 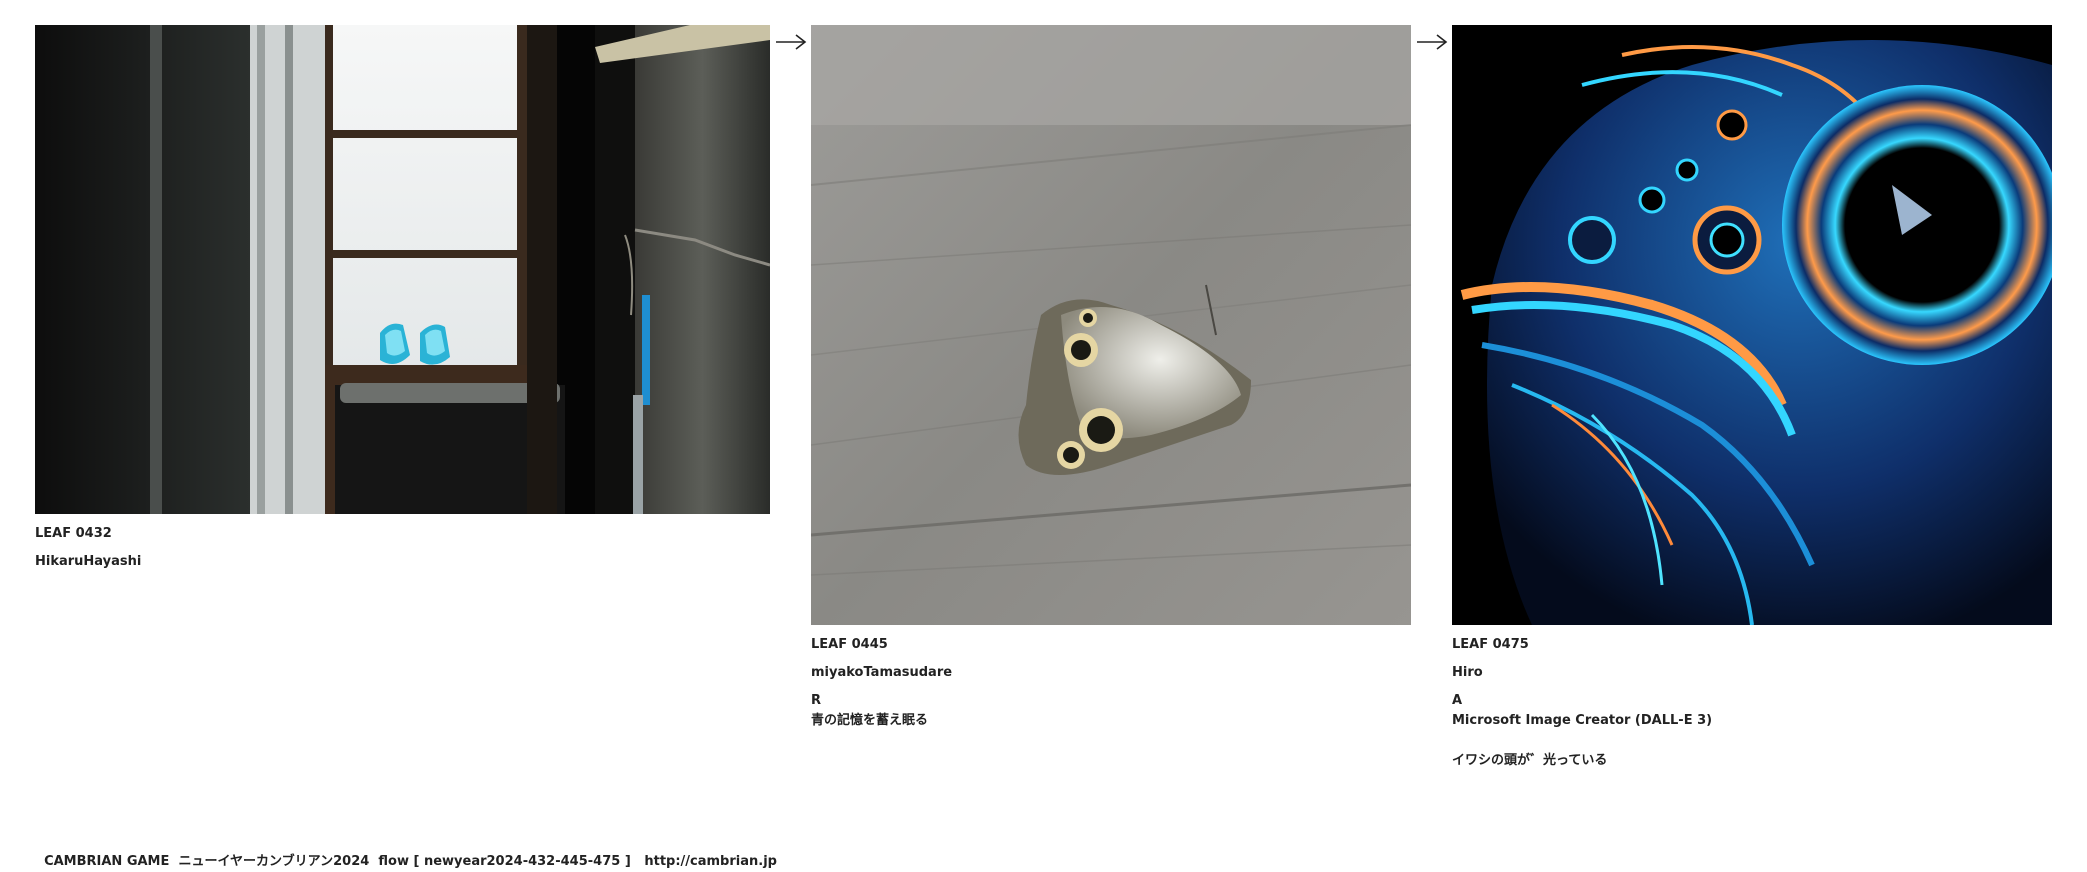 What do you see at coordinates (402, 562) in the screenshot?
I see `leaf-author-1: HikaruHayashi` at bounding box center [402, 562].